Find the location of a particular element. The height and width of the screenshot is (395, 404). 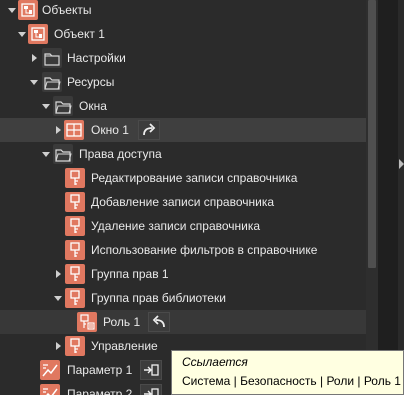

tree-item-label: Использование фильтров в справочнике is located at coordinates (204, 250).